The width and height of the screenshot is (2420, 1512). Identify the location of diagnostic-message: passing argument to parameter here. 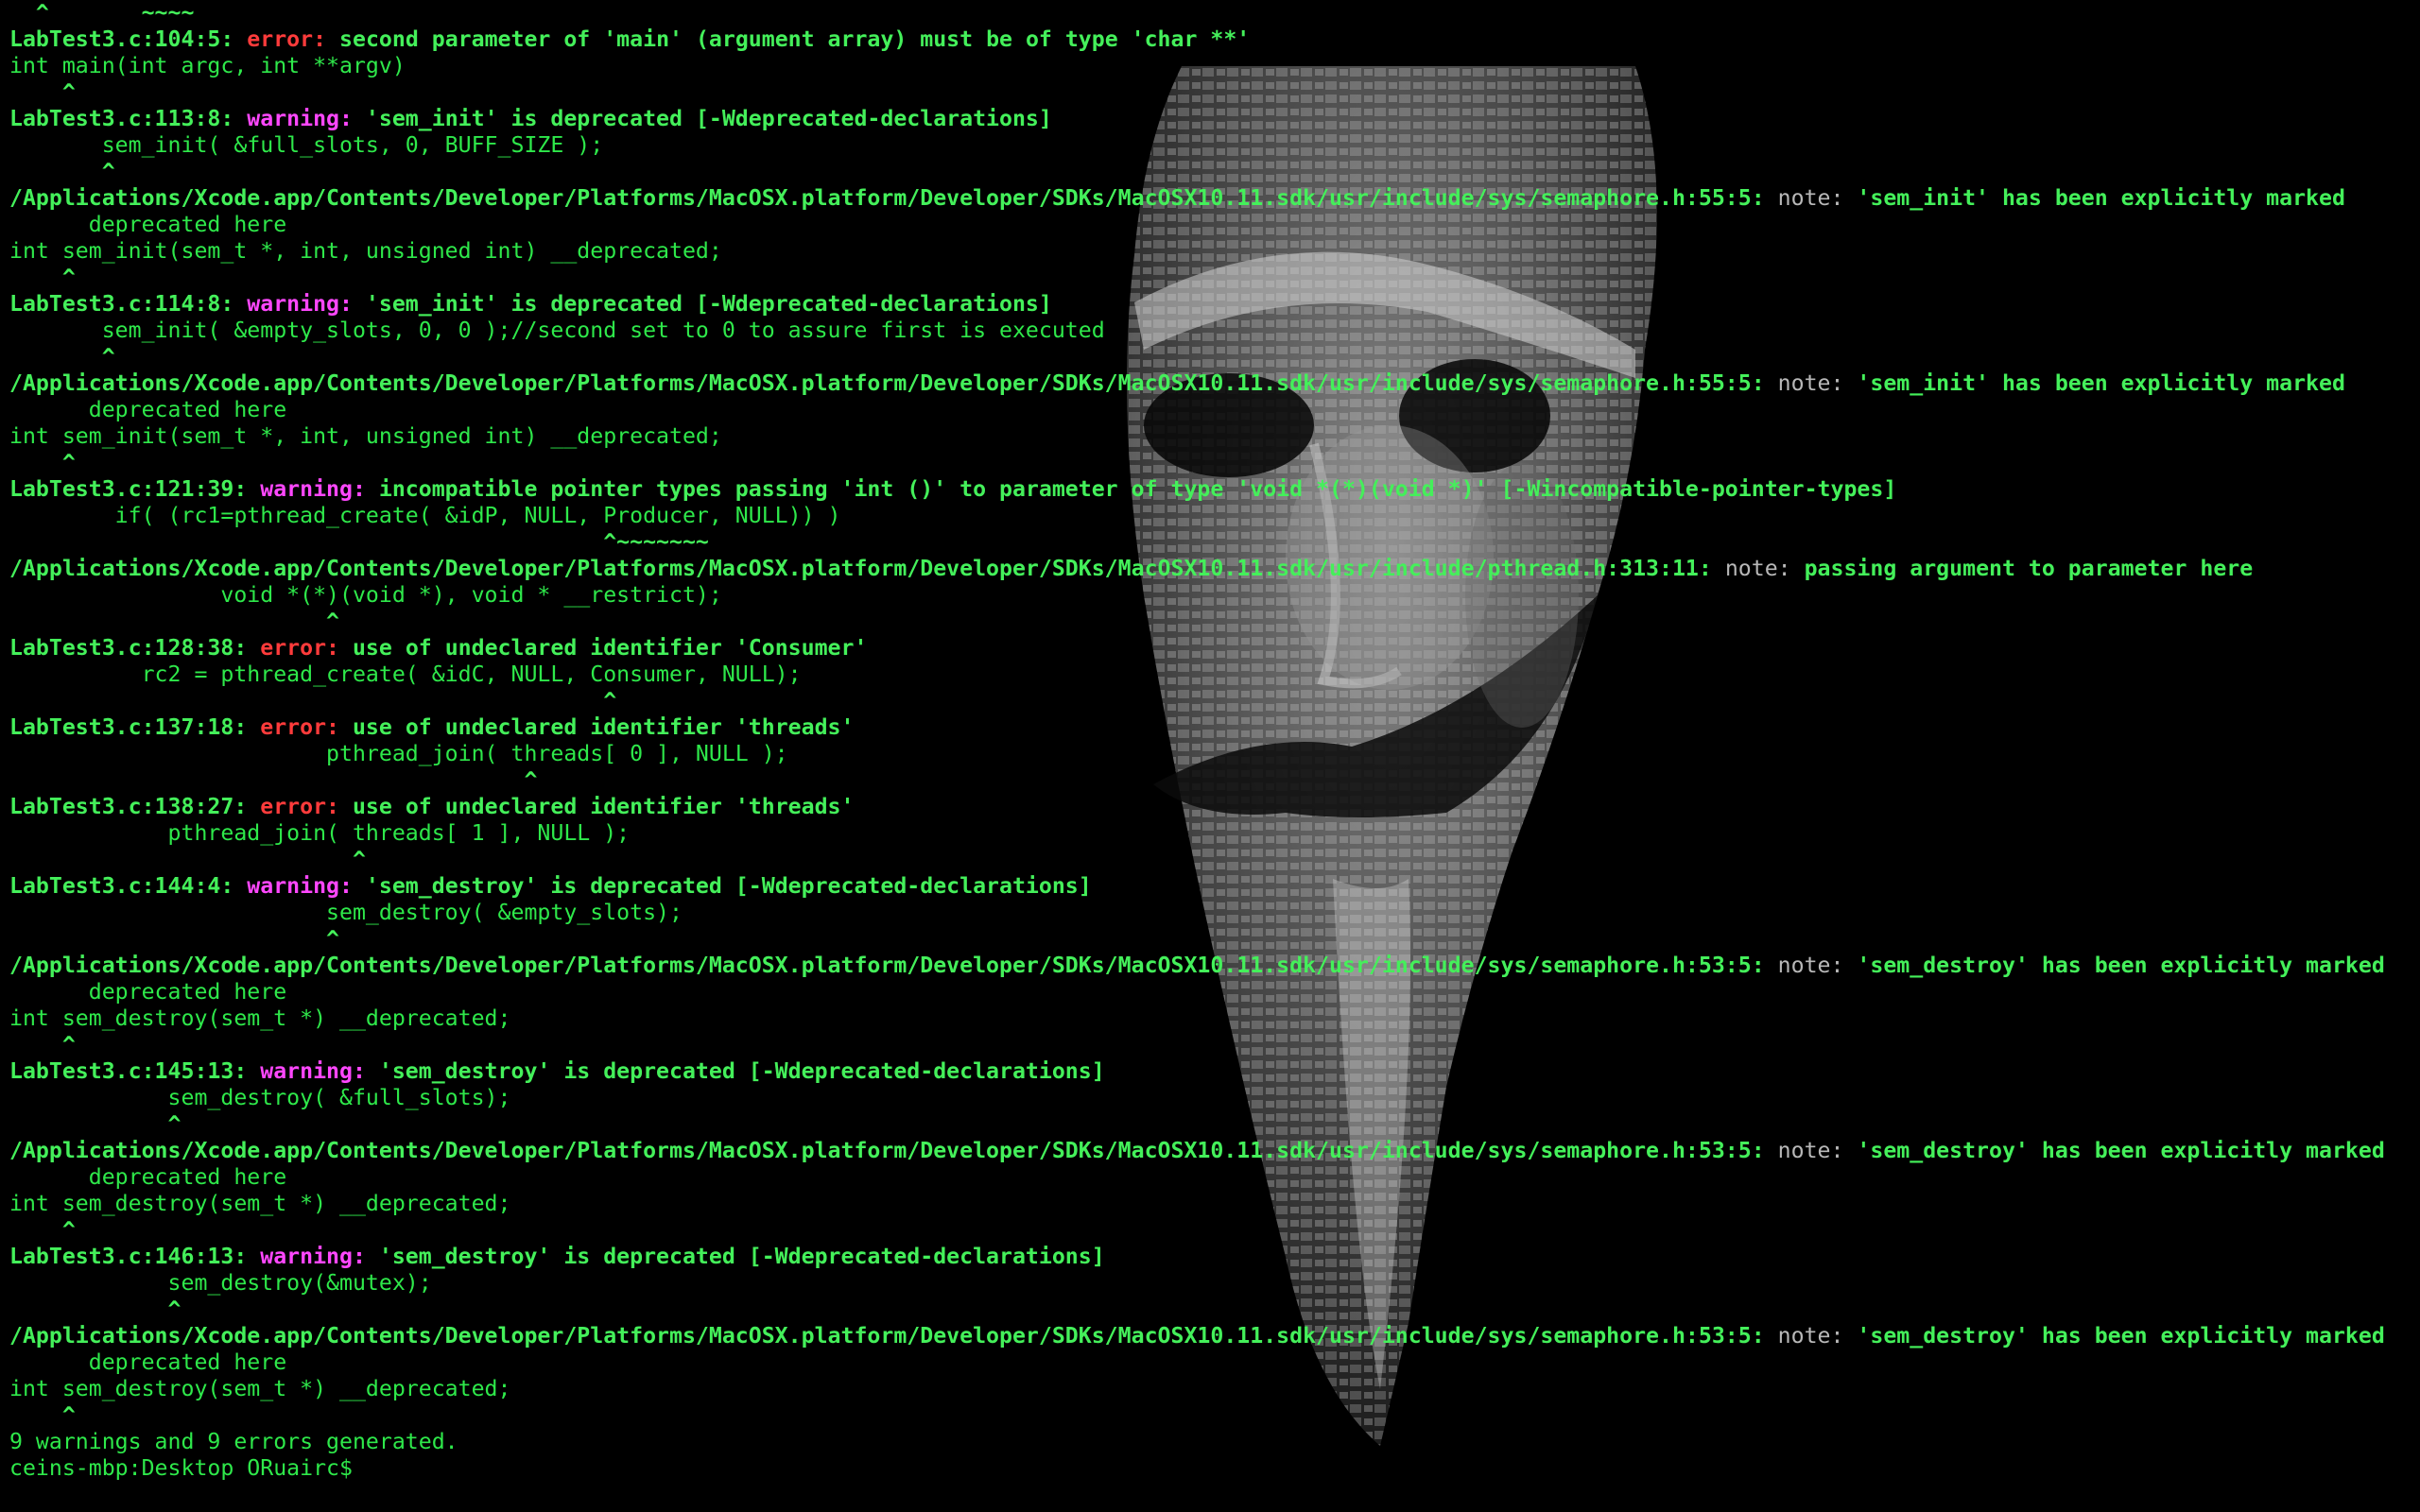
(2022, 568).